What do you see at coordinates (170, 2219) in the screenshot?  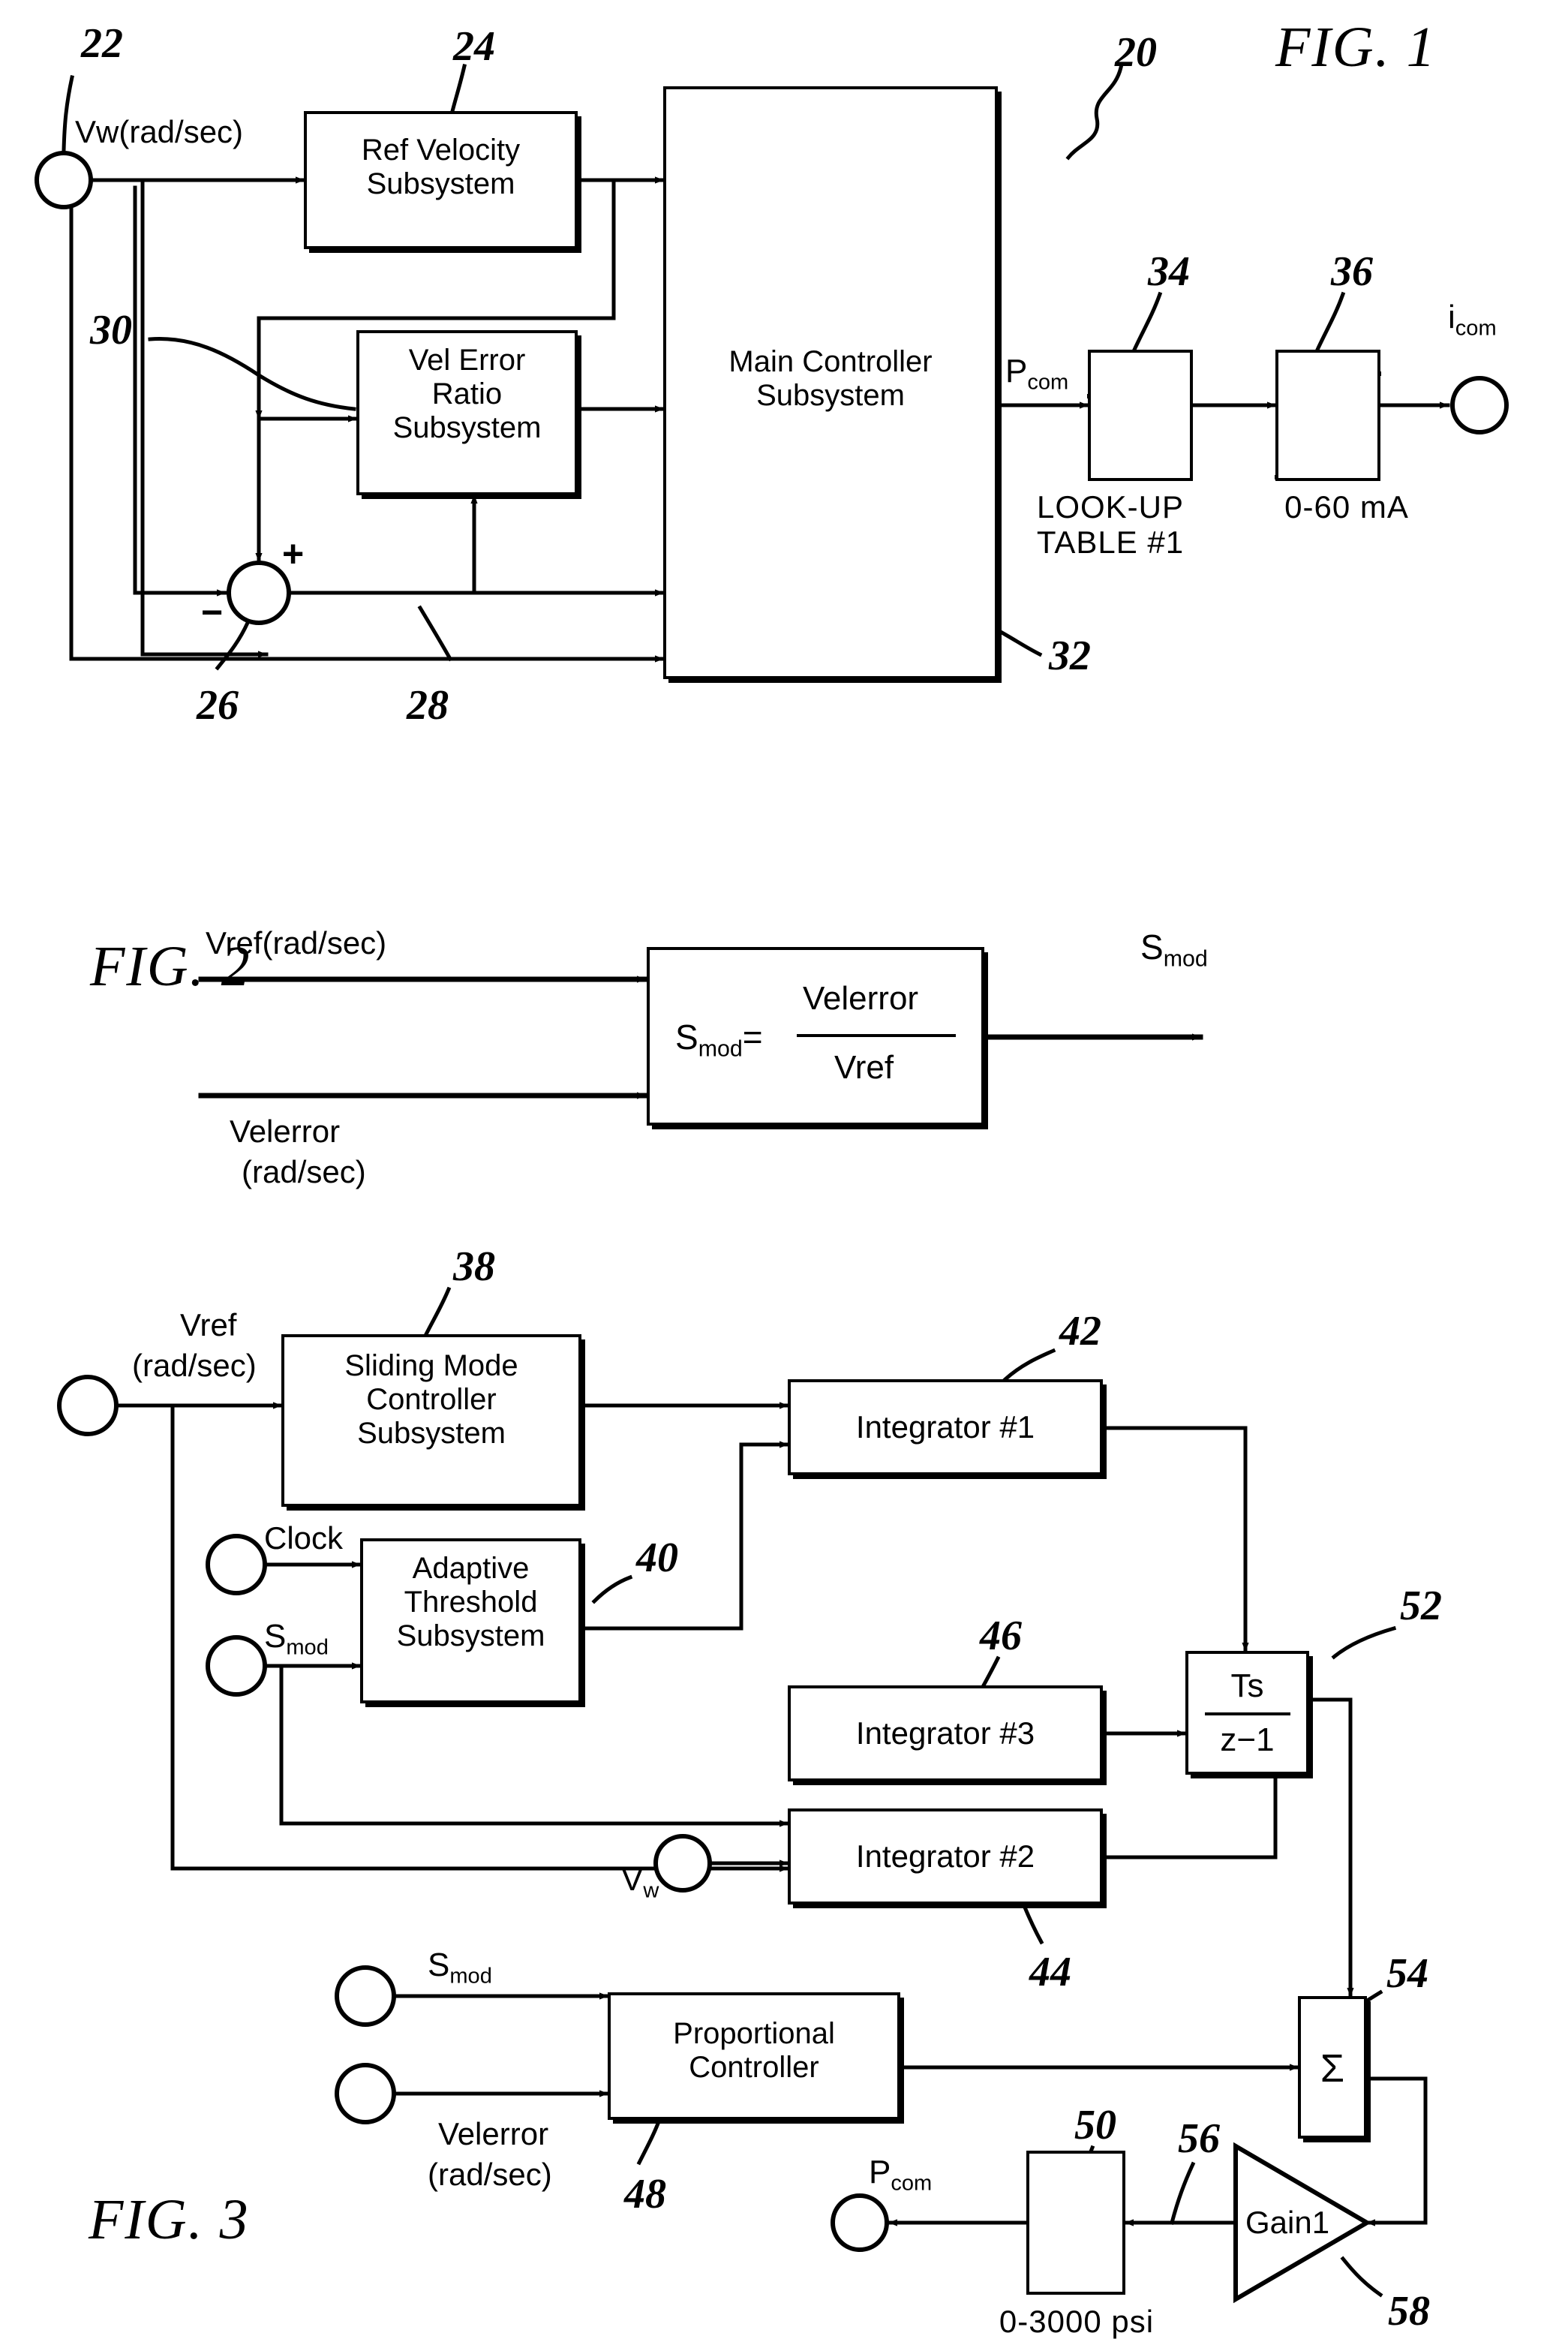 I see `figure-3-title: FIG. 3` at bounding box center [170, 2219].